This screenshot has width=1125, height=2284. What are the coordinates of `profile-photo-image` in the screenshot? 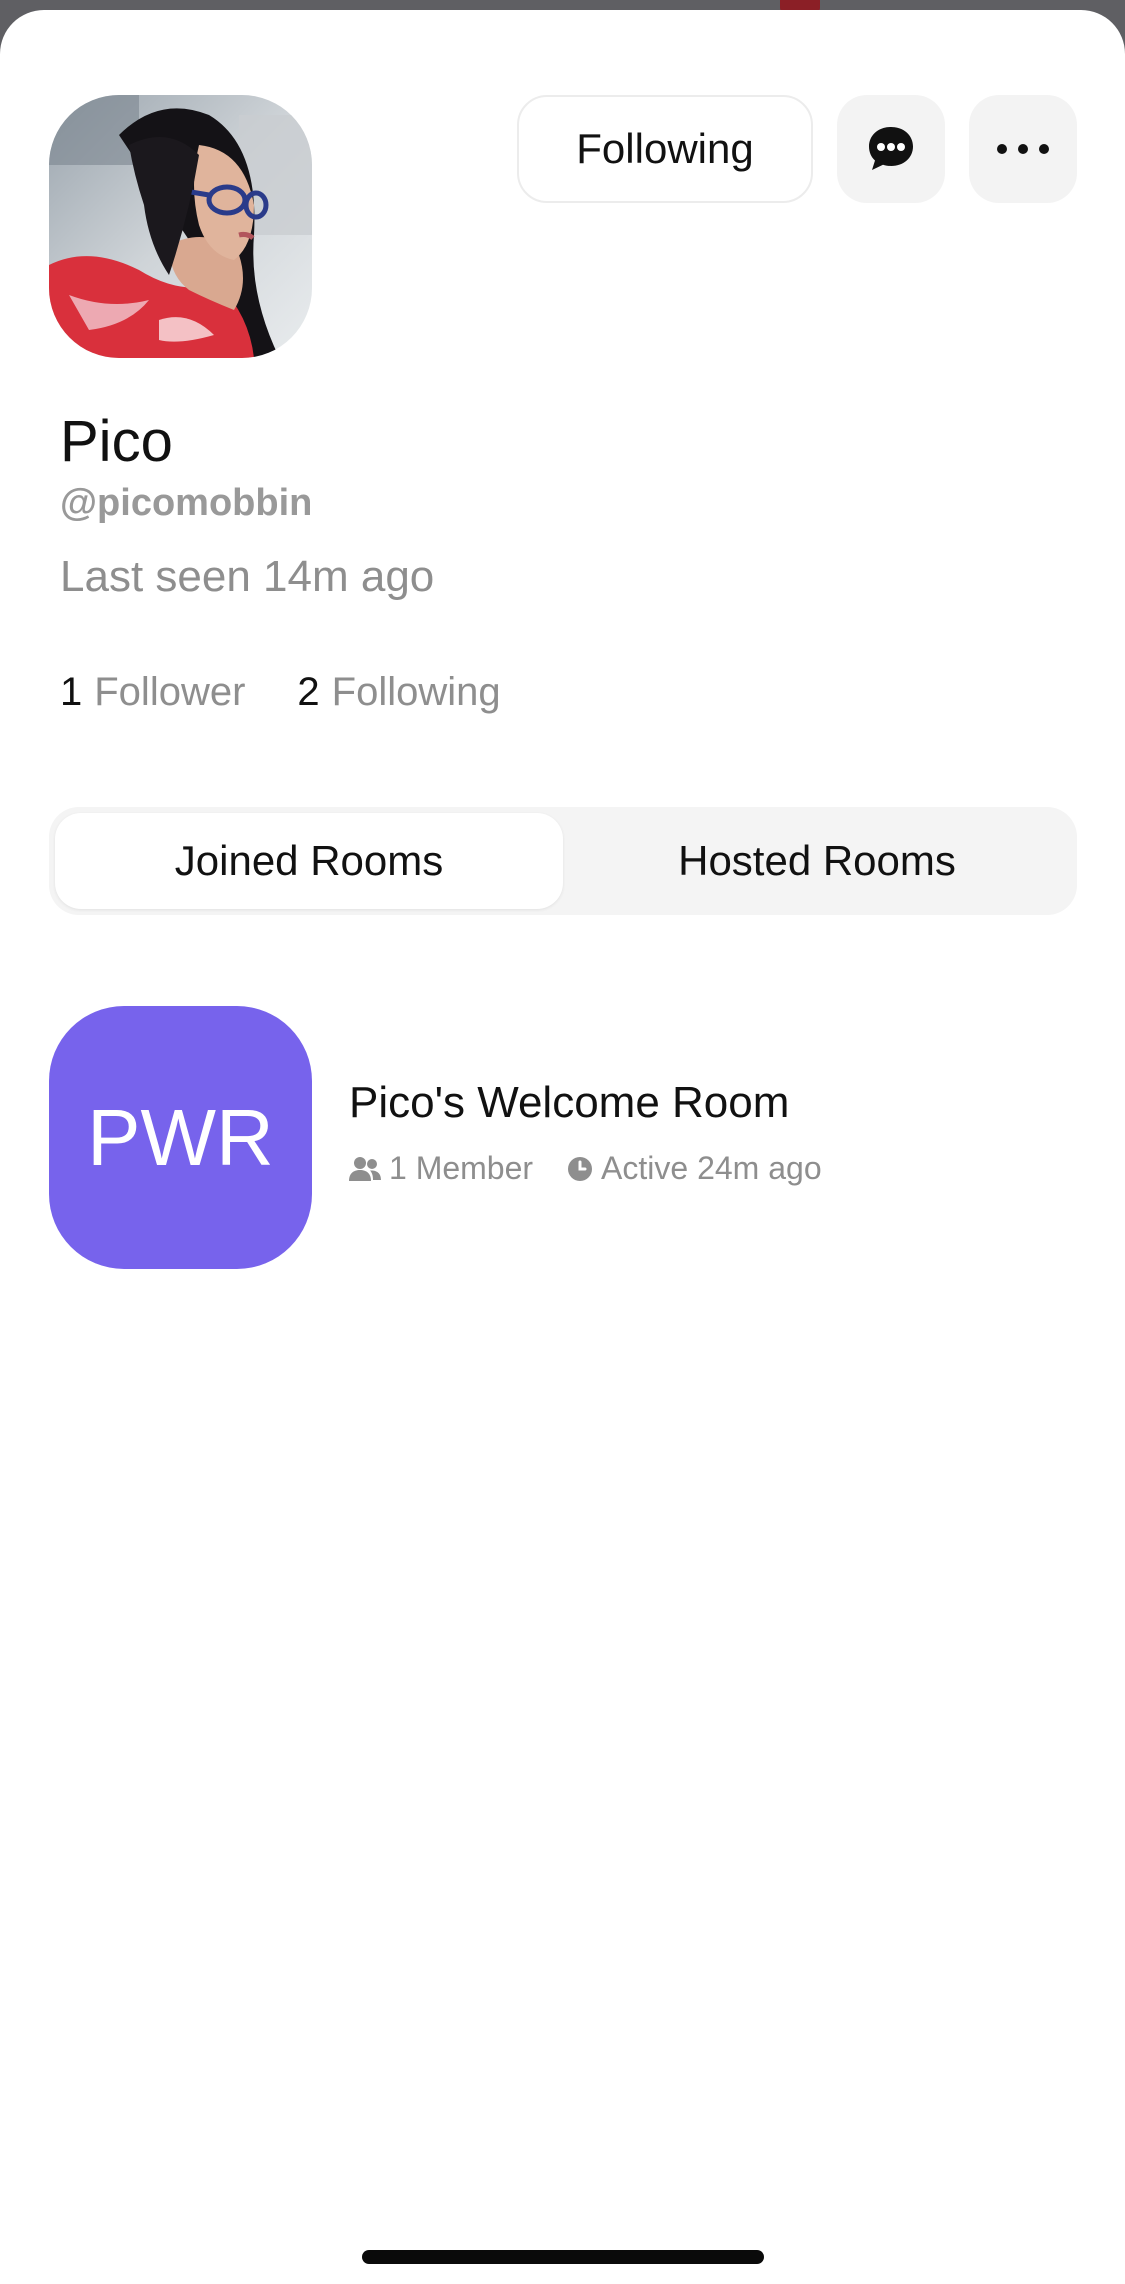 It's located at (180, 226).